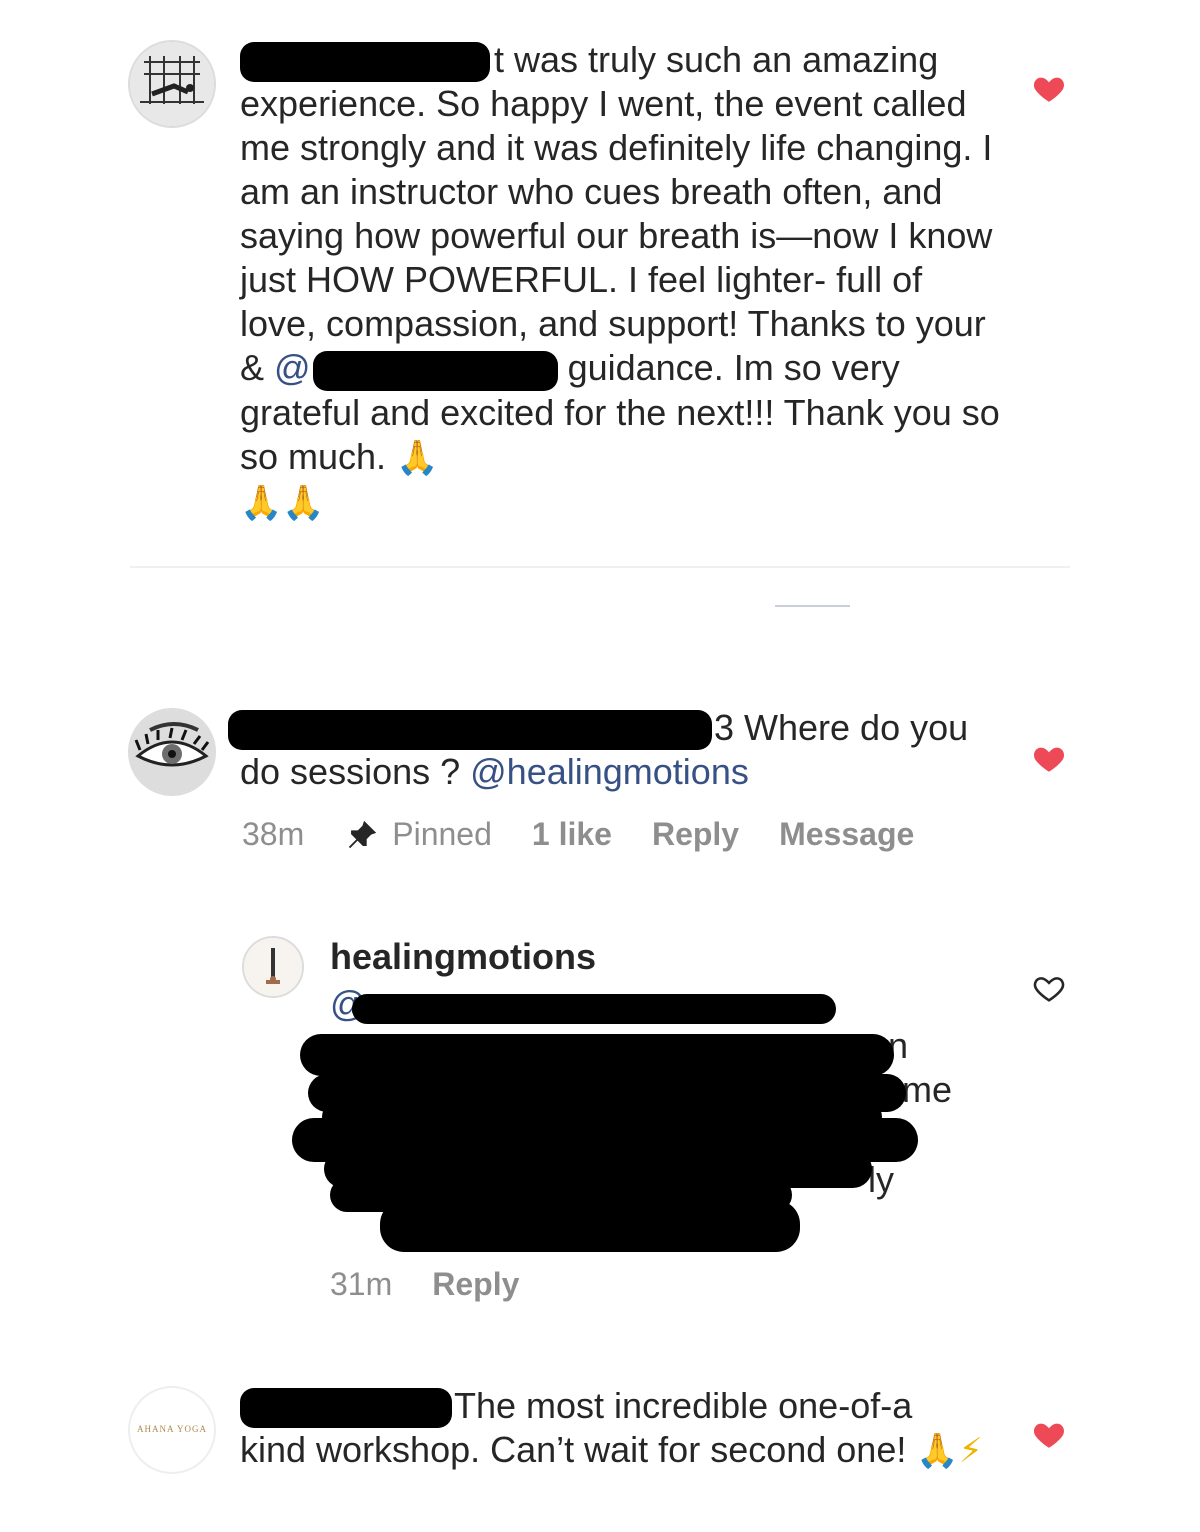 Image resolution: width=1200 pixels, height=1532 pixels. I want to click on heart-outline-icon, so click(1049, 989).